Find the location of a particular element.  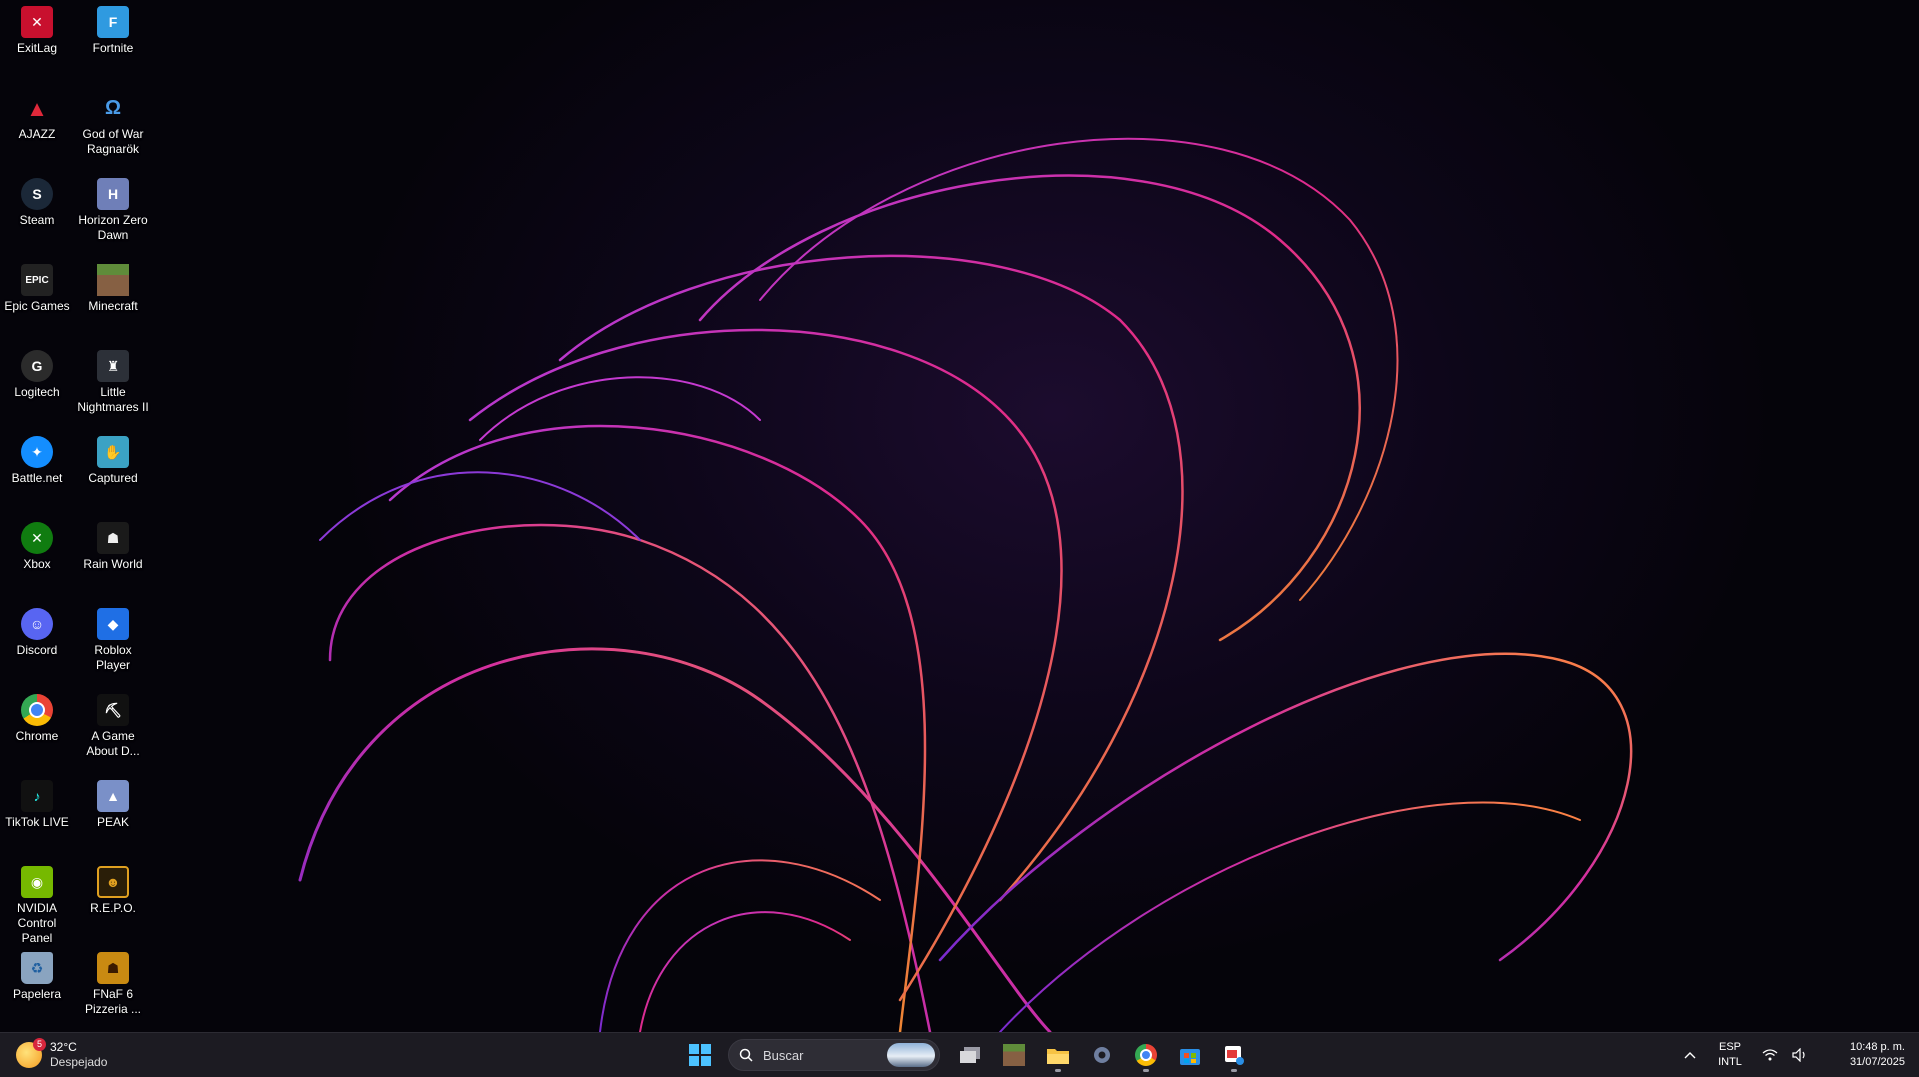

desktop-icon-rain-world: ☗ Rain World is located at coordinates (113, 544).